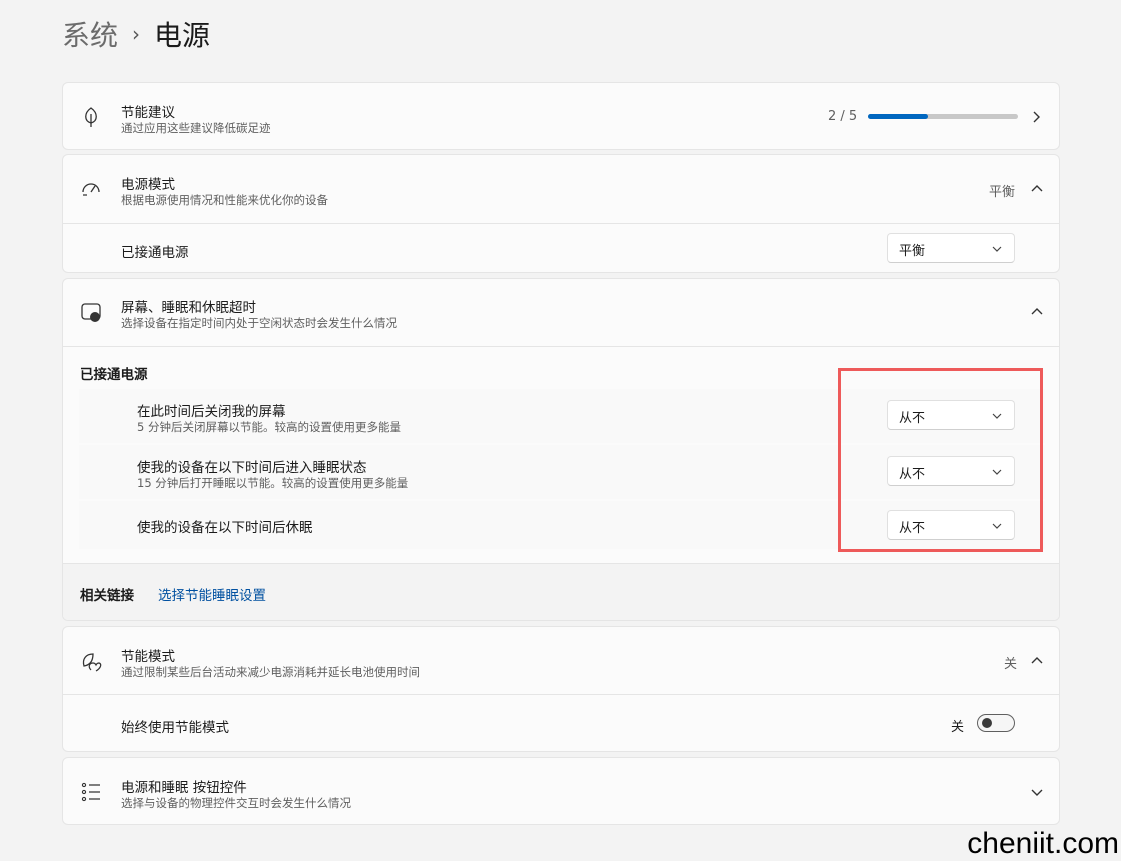  I want to click on screen-sleep-subtitle: 选择设备在指定时间内处于空闲状态时会发生什么情况, so click(259, 323).